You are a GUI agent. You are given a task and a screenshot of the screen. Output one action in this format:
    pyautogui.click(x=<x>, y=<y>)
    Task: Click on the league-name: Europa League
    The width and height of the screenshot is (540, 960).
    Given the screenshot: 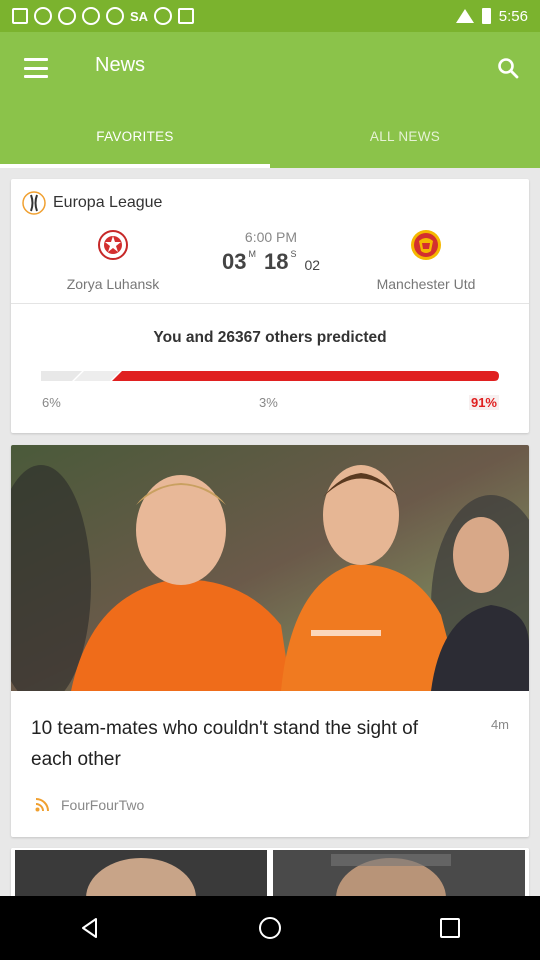 What is the action you would take?
    pyautogui.click(x=108, y=202)
    